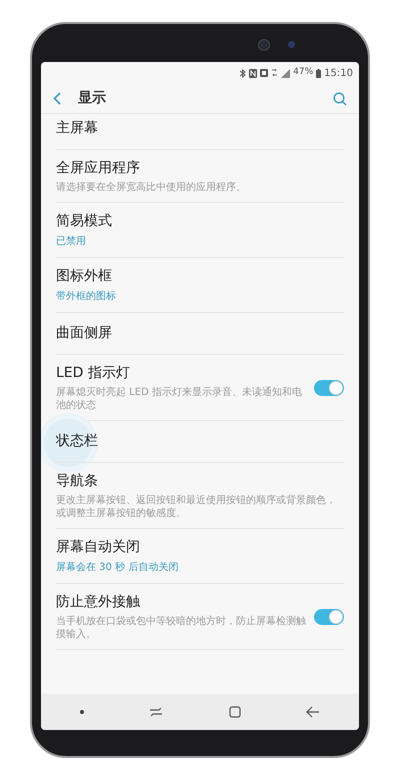  Describe the element at coordinates (200, 556) in the screenshot. I see `settings-item: 屏幕自动关闭 屏幕会在 30 秒 后自动关闭` at that location.